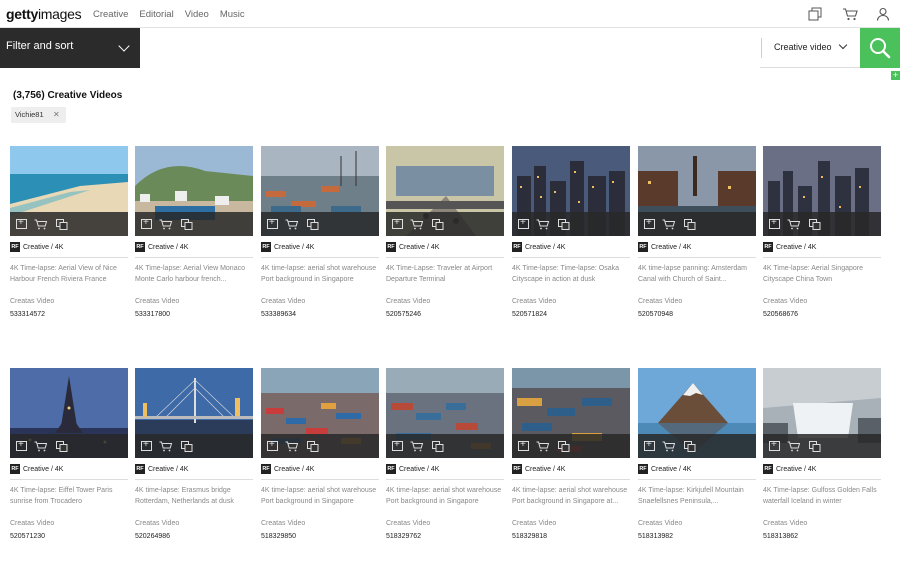  Describe the element at coordinates (880, 48) in the screenshot. I see `search-button` at that location.